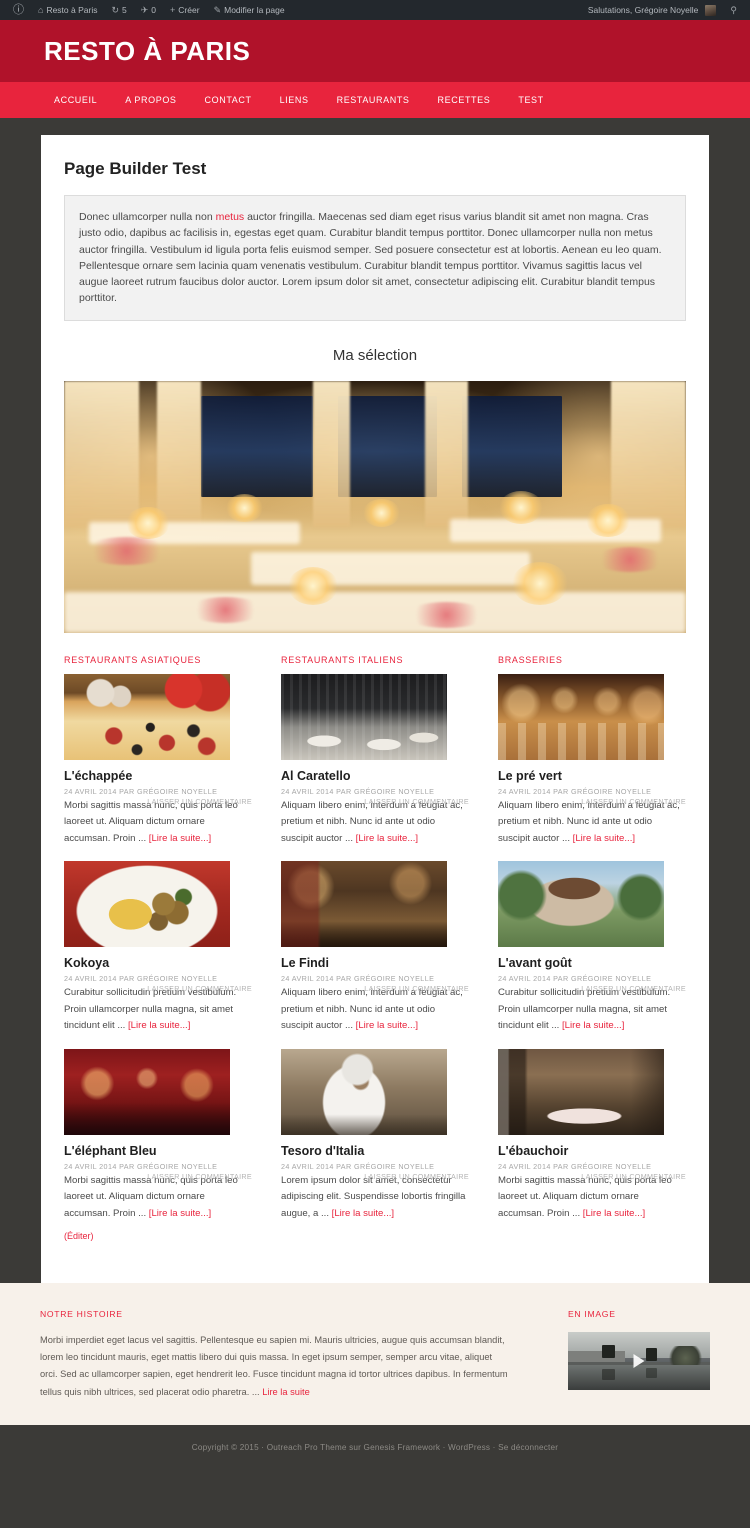 This screenshot has height=1528, width=750. What do you see at coordinates (375, 776) in the screenshot?
I see `post-title: Al Caratello` at bounding box center [375, 776].